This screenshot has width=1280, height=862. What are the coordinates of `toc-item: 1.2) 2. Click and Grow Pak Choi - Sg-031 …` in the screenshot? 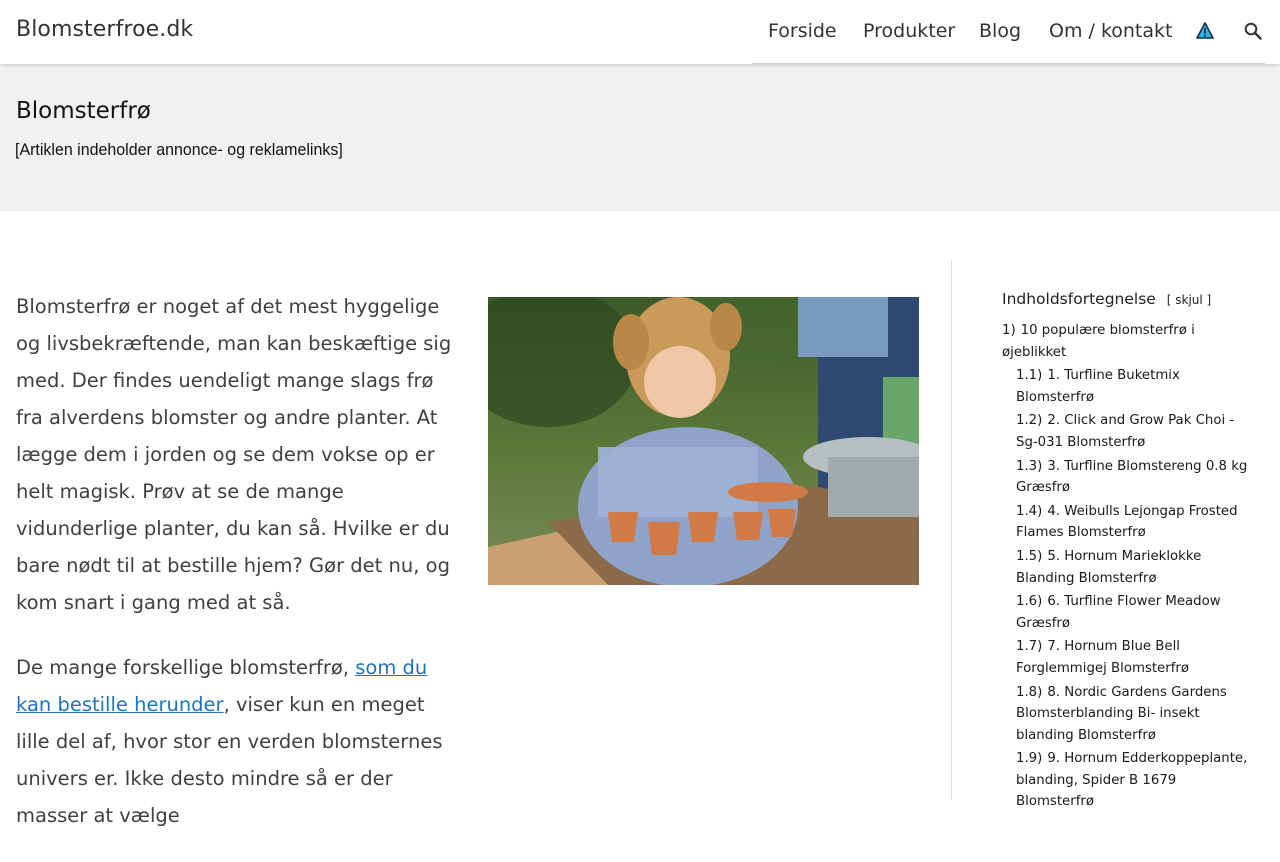 It's located at (1128, 431).